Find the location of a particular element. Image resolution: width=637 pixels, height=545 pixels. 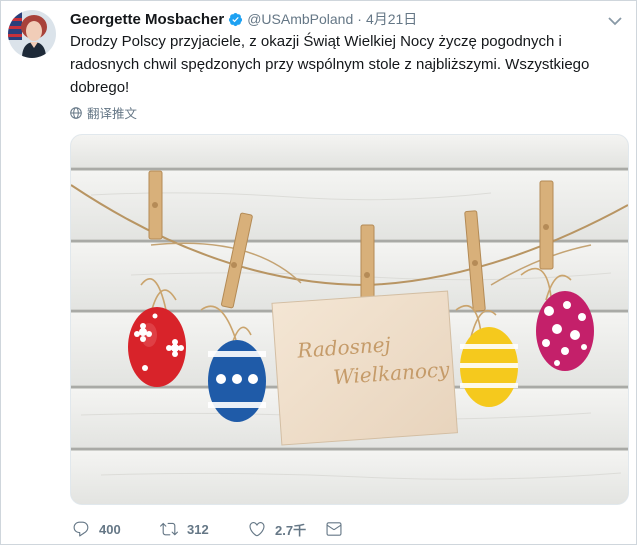

translate-link: 翻译推文 is located at coordinates (103, 112).